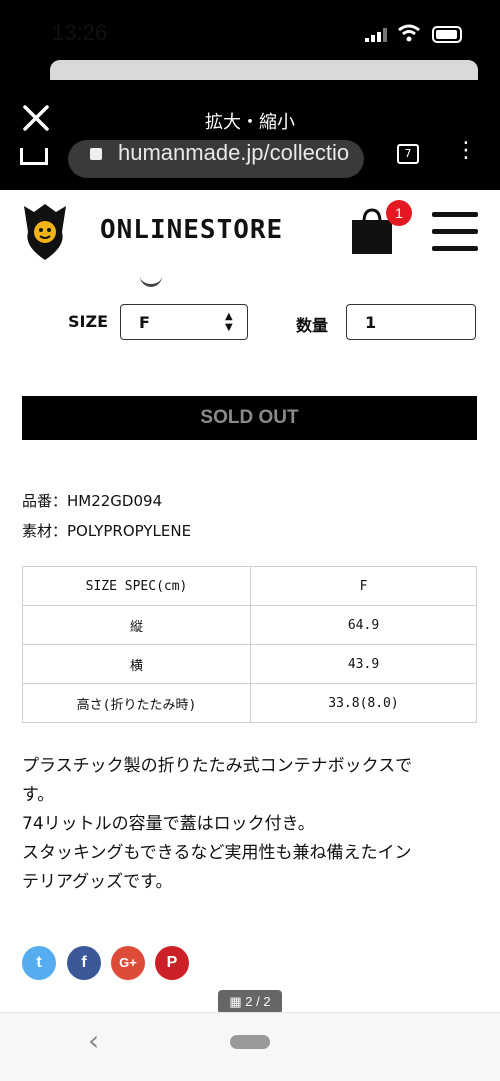 The height and width of the screenshot is (1081, 500). I want to click on table-cell: 43.9, so click(363, 664).